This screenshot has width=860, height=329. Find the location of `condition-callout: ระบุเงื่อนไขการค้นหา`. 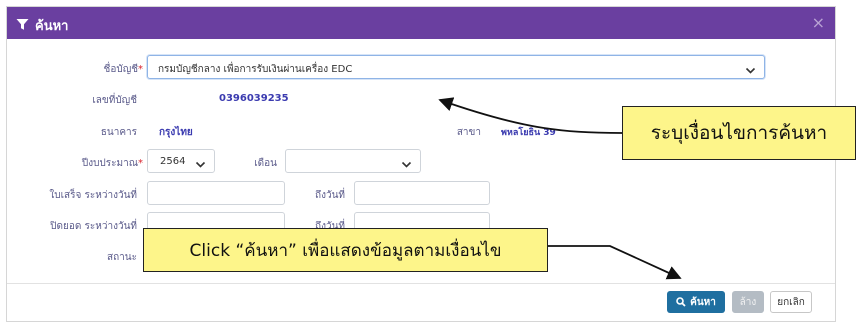

condition-callout: ระบุเงื่อนไขการค้นหา is located at coordinates (739, 133).